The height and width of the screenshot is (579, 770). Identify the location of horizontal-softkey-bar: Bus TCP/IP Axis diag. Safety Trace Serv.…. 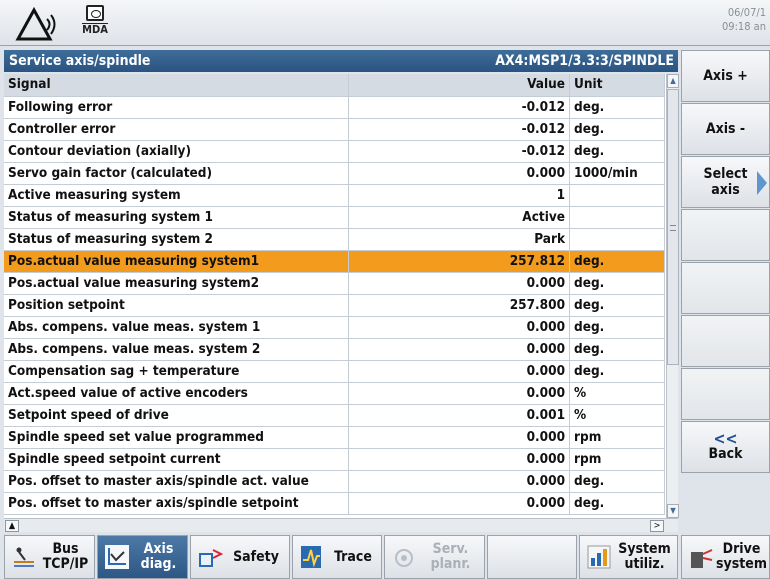
(385, 557).